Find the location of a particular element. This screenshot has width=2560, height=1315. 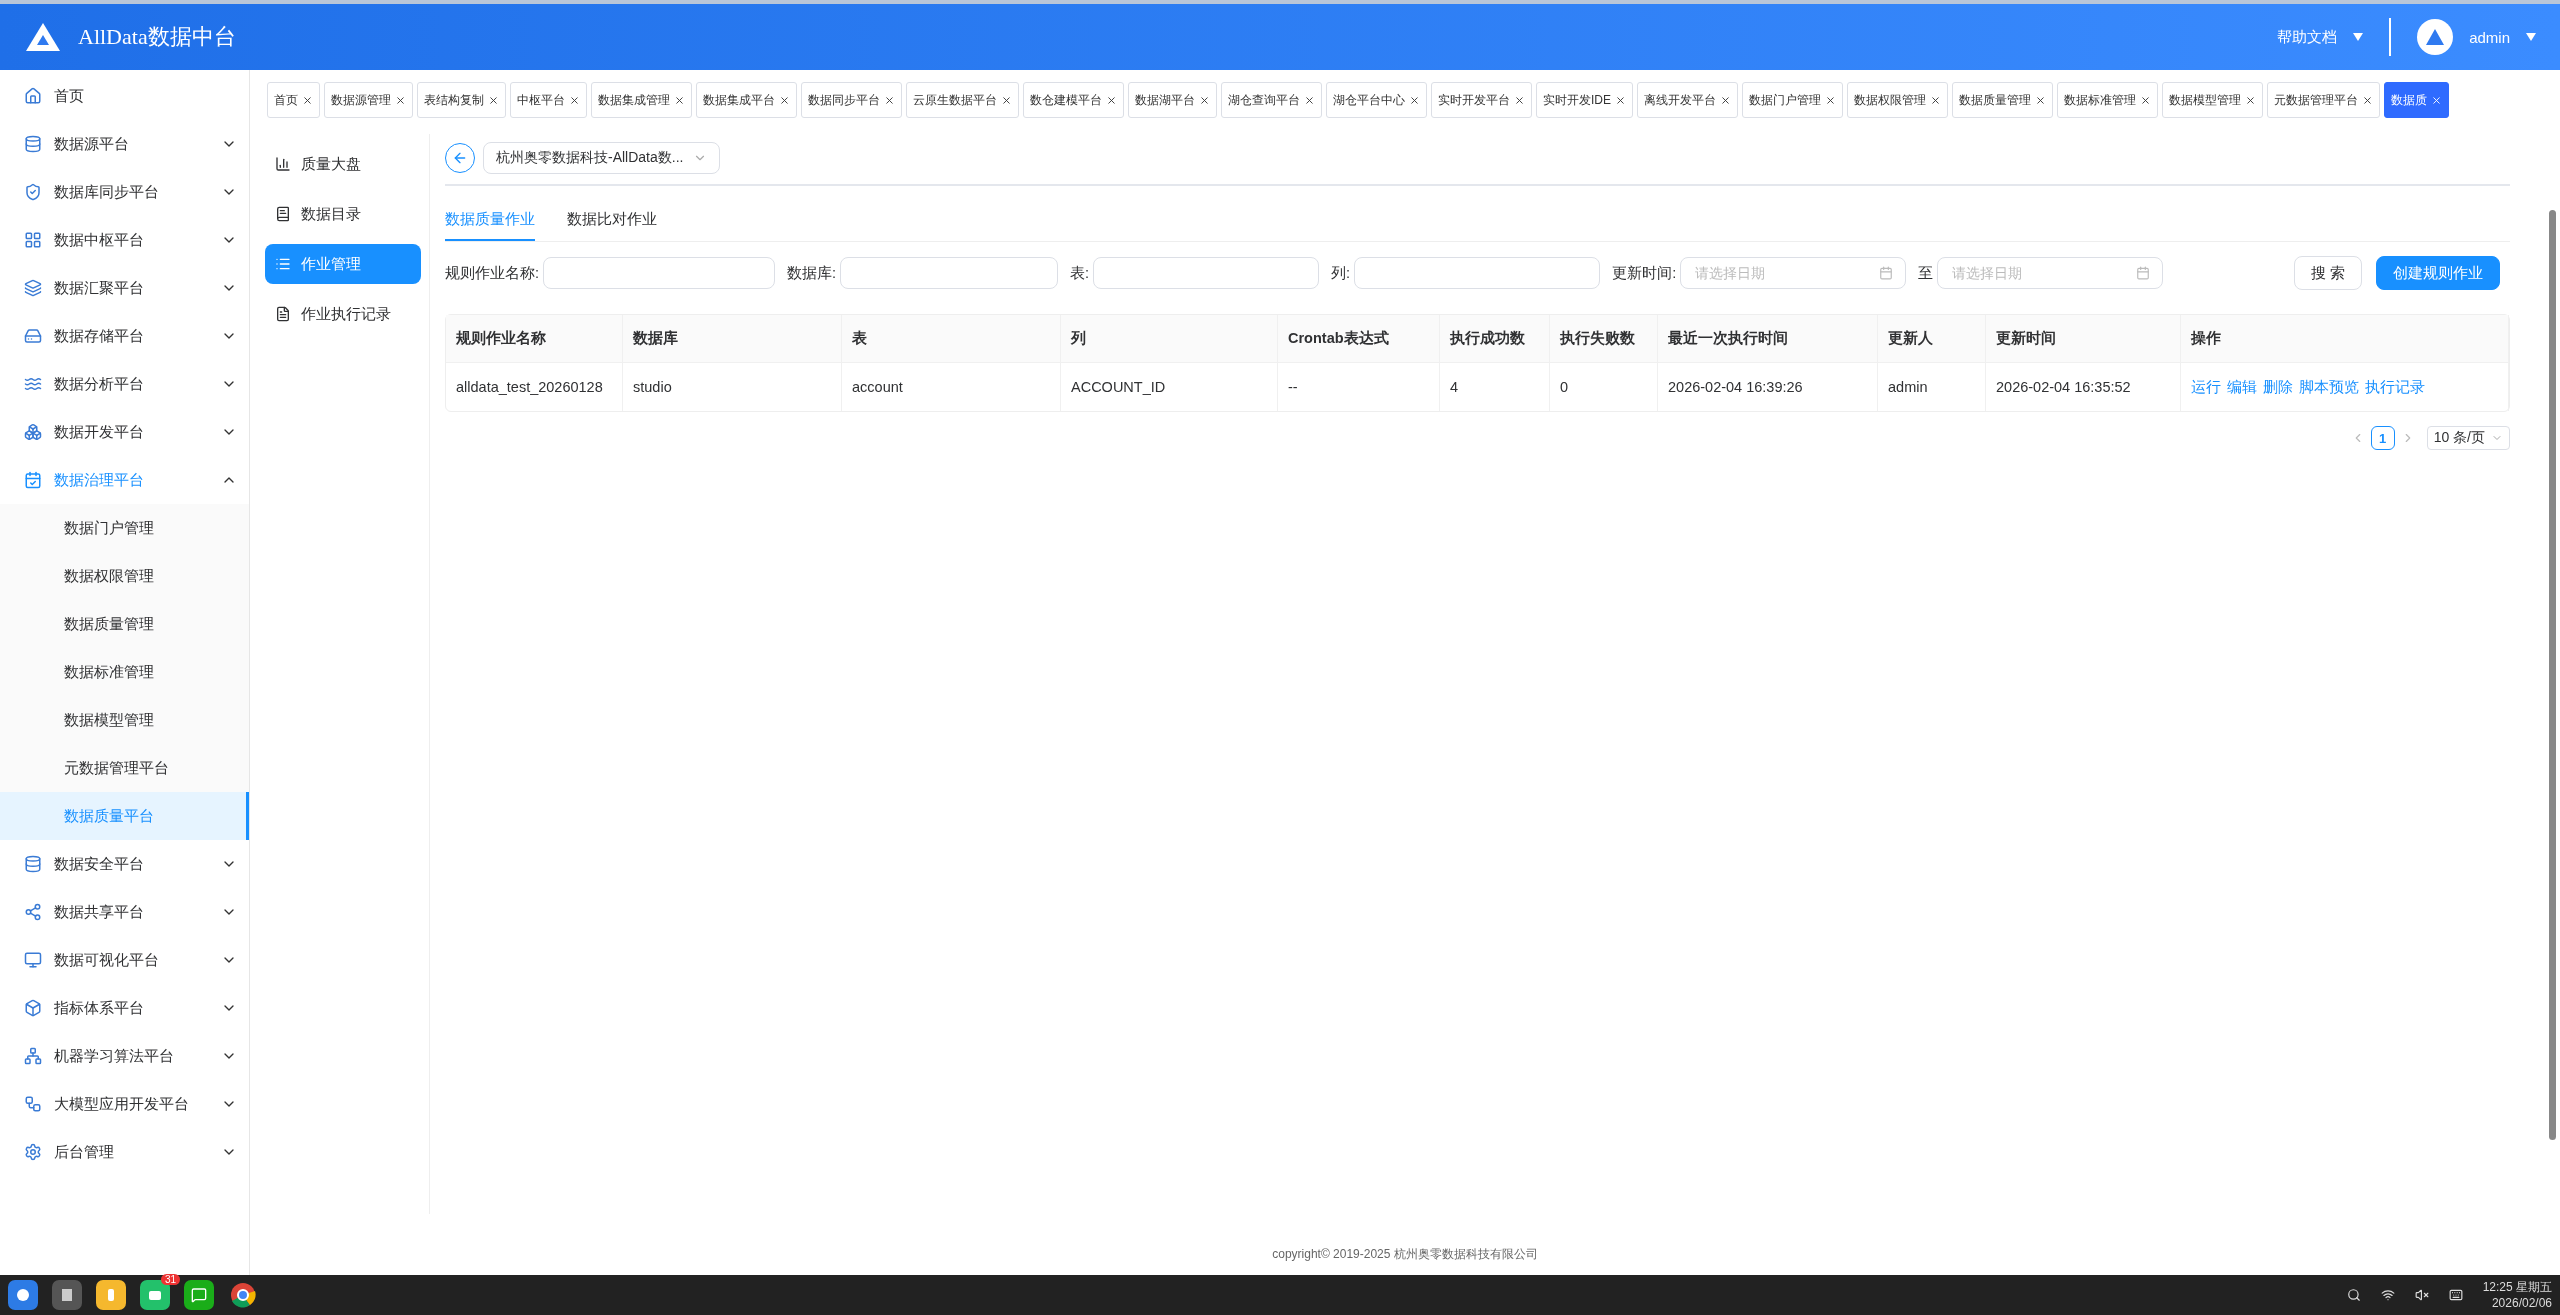

sidebar-item: 数据源平台 is located at coordinates (124, 144).